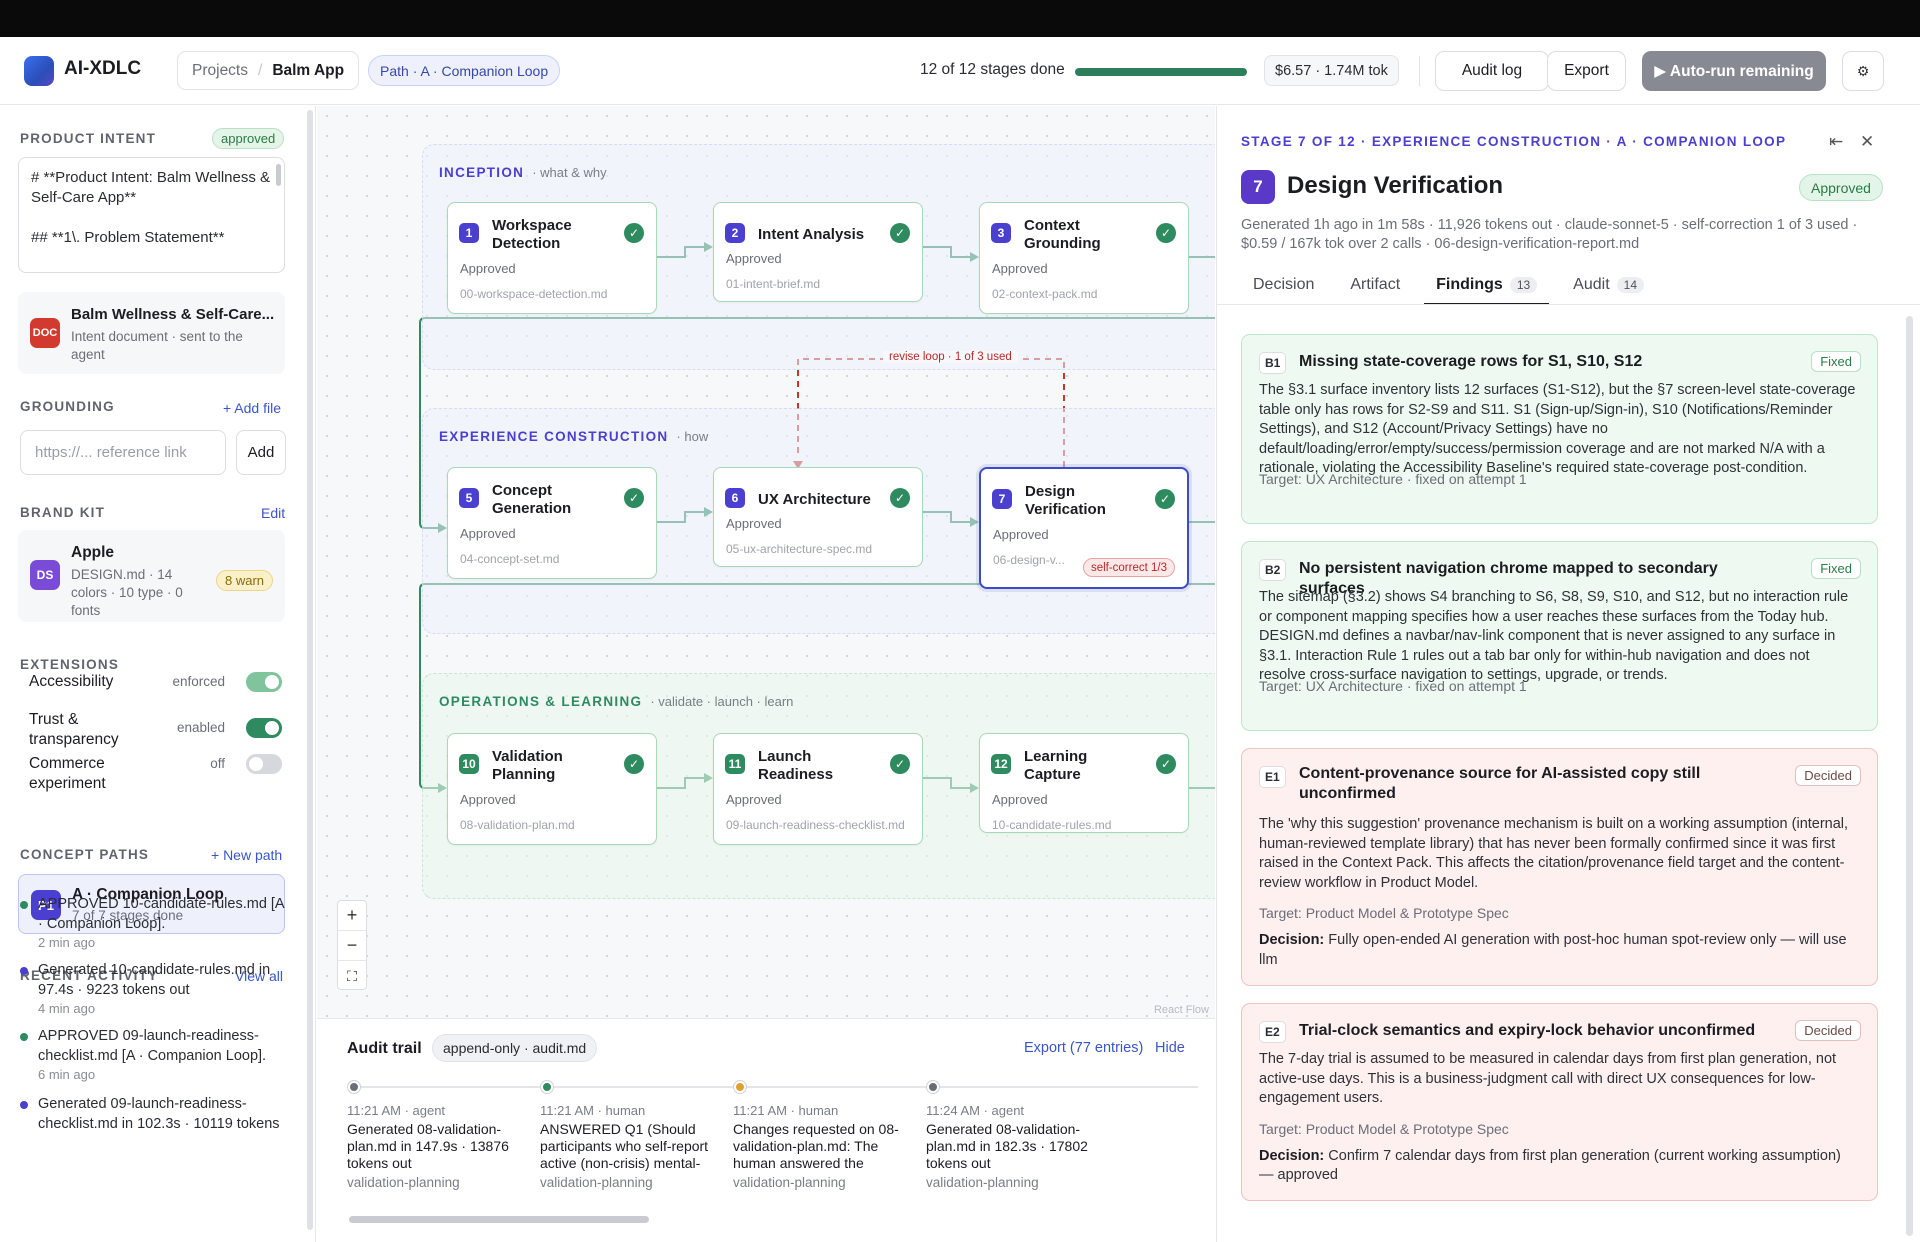 Image resolution: width=1920 pixels, height=1242 pixels. What do you see at coordinates (1487, 285) in the screenshot?
I see `tab-findings: Findings 13` at bounding box center [1487, 285].